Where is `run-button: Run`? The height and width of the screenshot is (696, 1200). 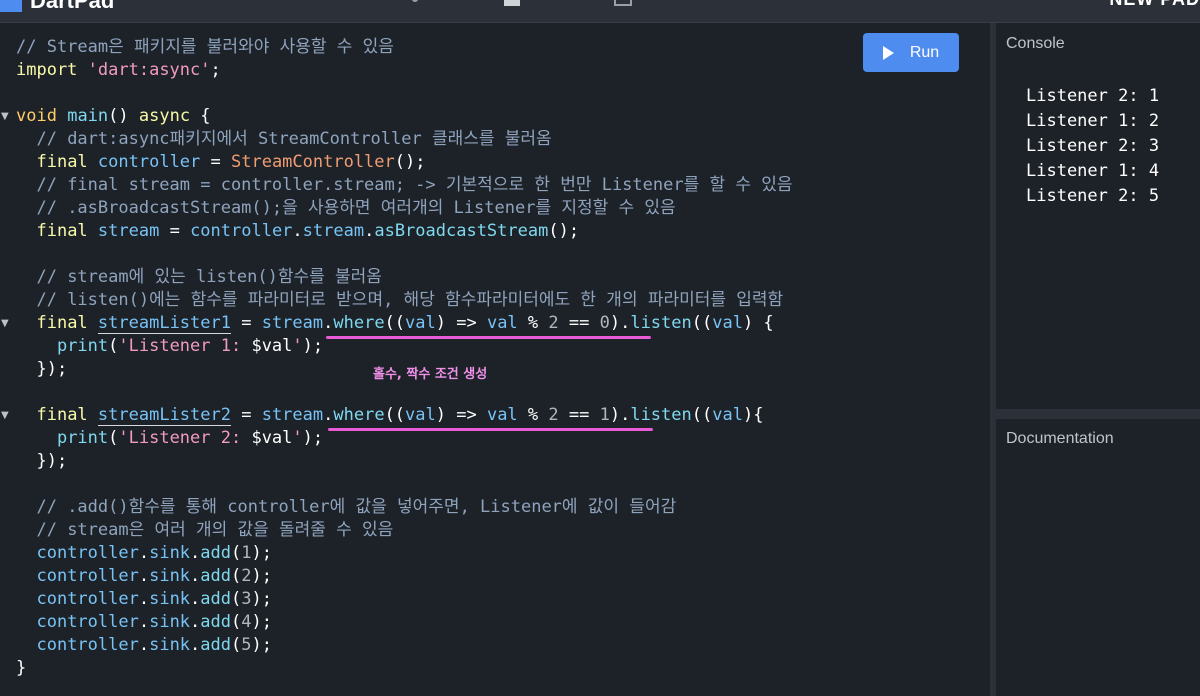 run-button: Run is located at coordinates (911, 52).